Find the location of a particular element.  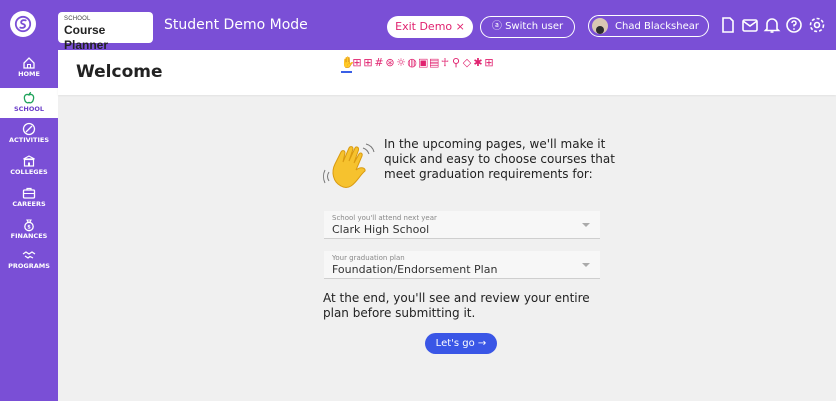

step-icon: ⊛ is located at coordinates (390, 62).